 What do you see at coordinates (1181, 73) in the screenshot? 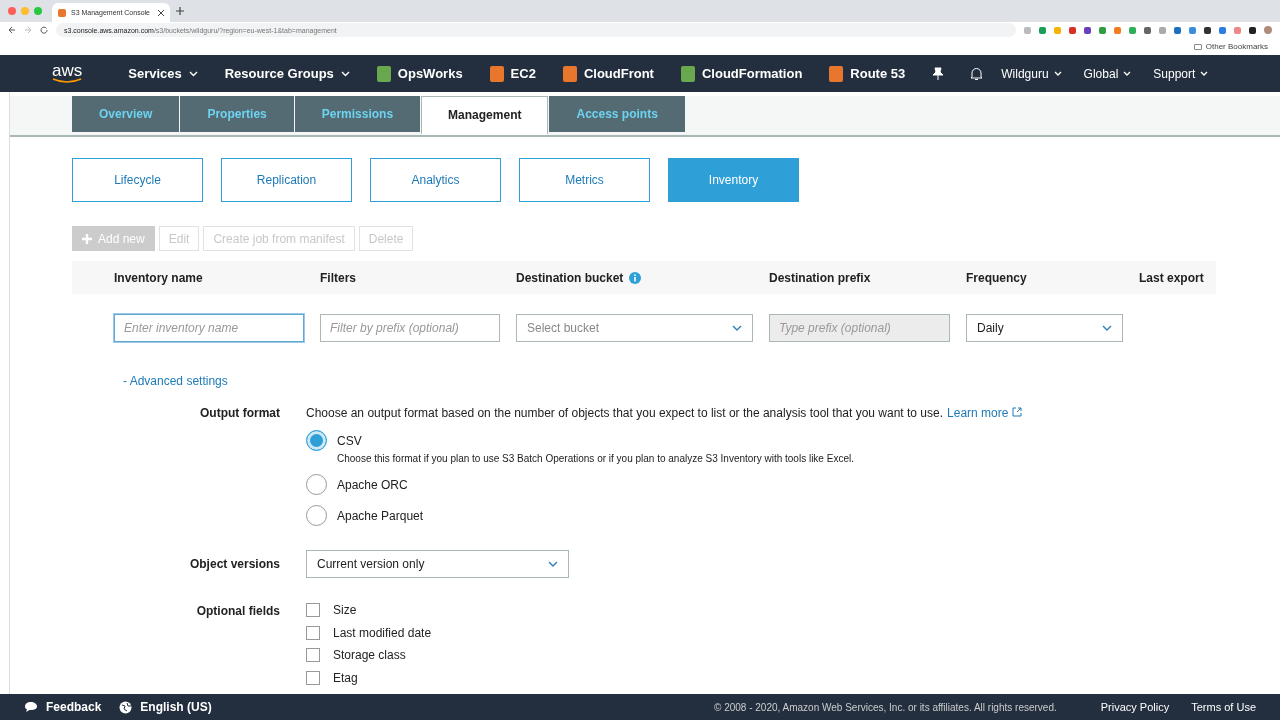
I see `account-menu: Support` at bounding box center [1181, 73].